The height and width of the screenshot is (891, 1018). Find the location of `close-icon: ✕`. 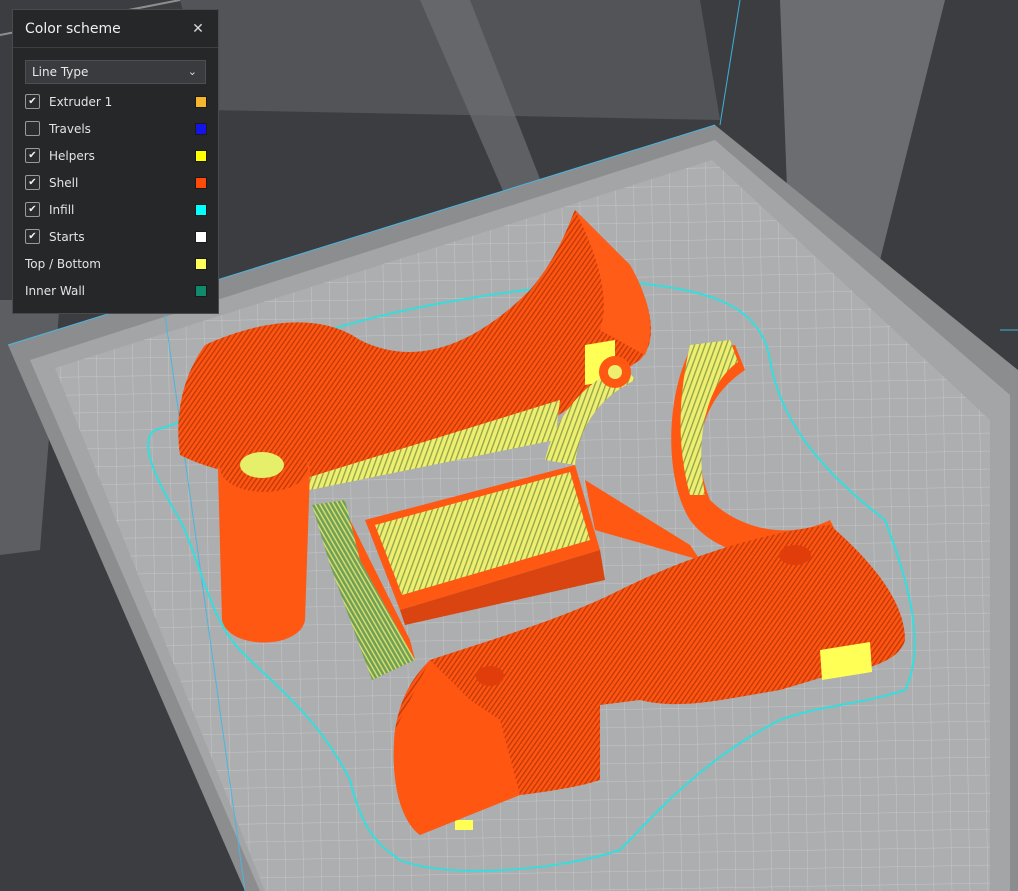

close-icon: ✕ is located at coordinates (198, 29).